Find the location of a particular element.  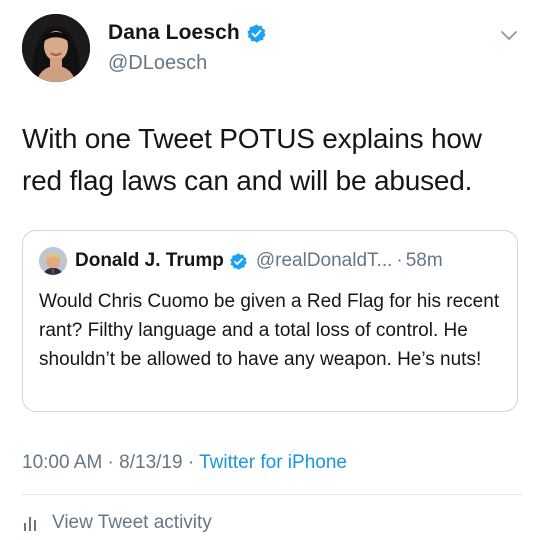

author-handle: @DLoesch is located at coordinates (157, 63).